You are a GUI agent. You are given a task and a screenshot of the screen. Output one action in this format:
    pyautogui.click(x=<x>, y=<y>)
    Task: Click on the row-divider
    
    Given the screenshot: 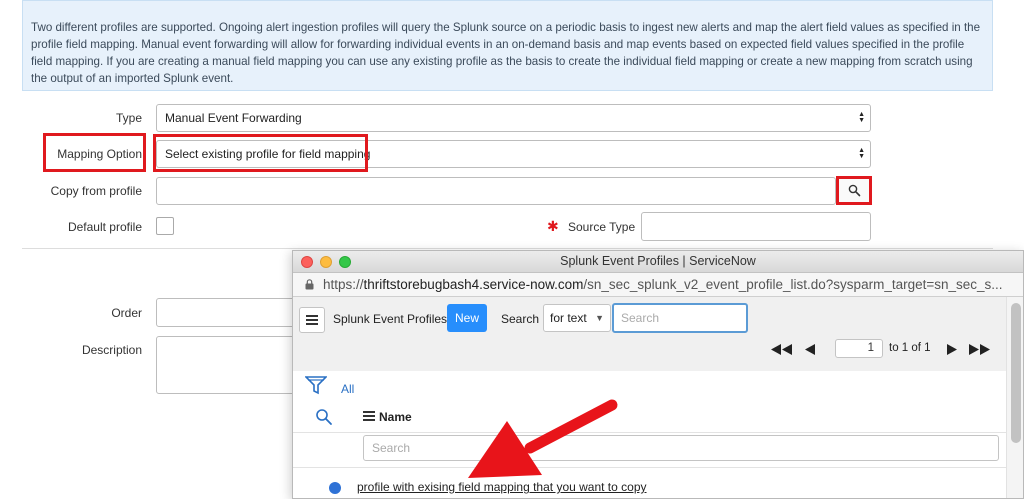 What is the action you would take?
    pyautogui.click(x=649, y=467)
    